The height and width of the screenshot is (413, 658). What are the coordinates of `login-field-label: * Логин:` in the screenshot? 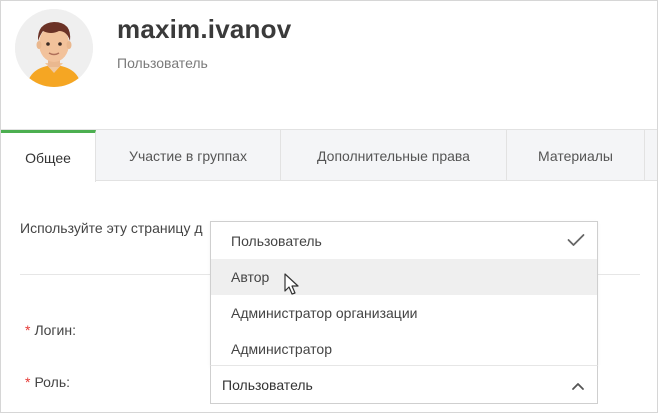 It's located at (50, 330).